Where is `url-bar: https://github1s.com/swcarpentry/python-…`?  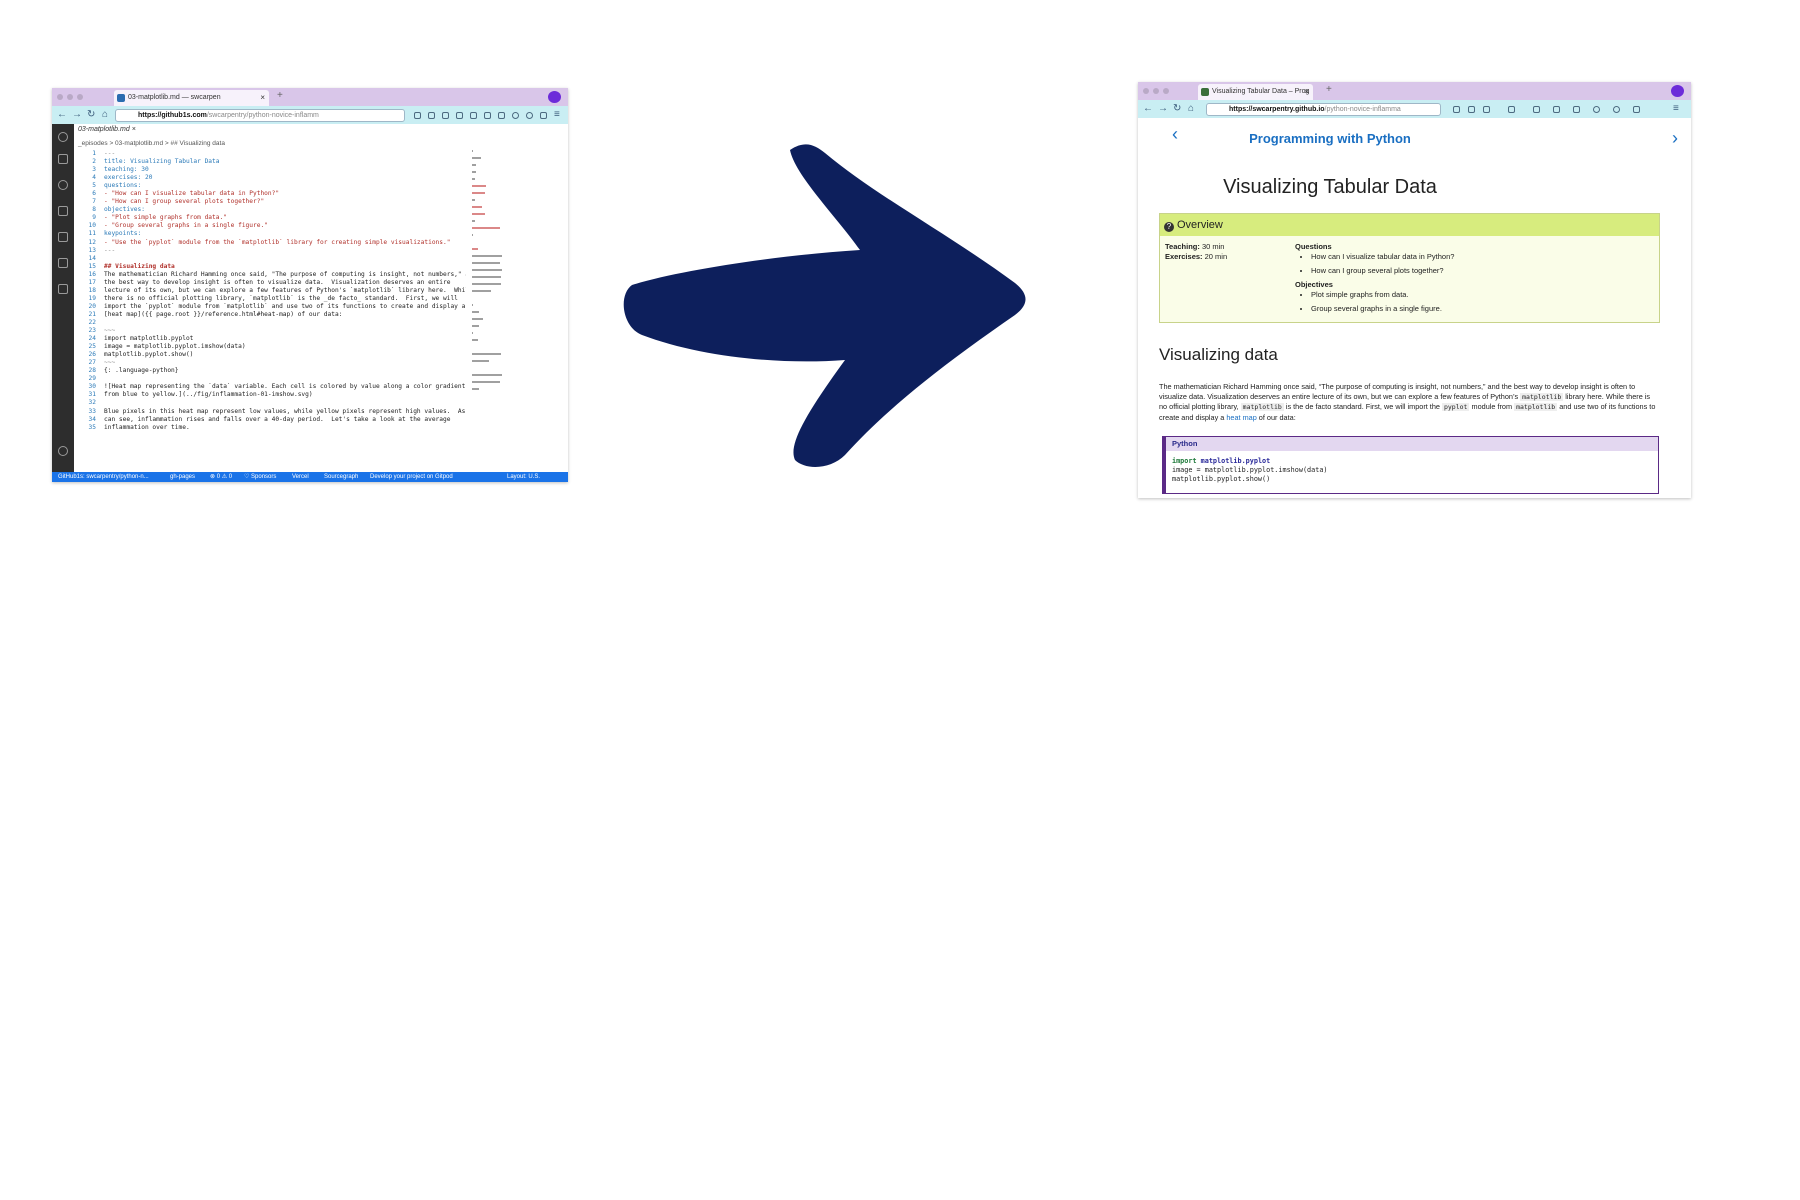 url-bar: https://github1s.com/swcarpentry/python-… is located at coordinates (260, 115).